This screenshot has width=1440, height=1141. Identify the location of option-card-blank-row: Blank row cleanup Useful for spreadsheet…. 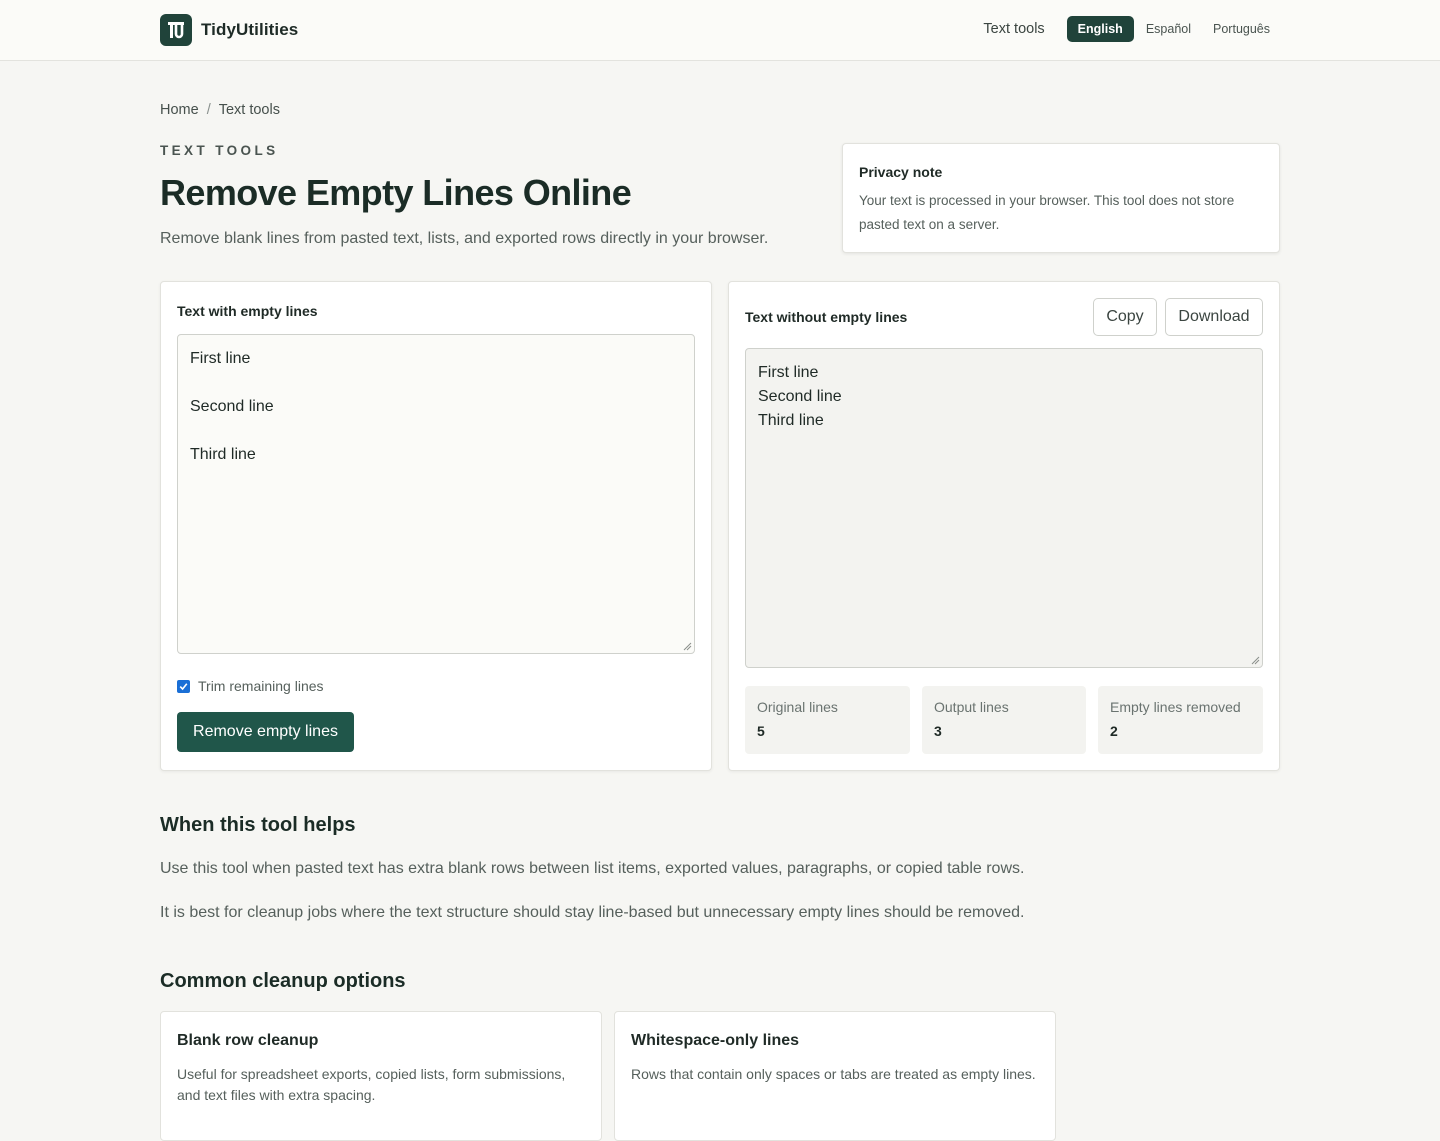
(381, 1076).